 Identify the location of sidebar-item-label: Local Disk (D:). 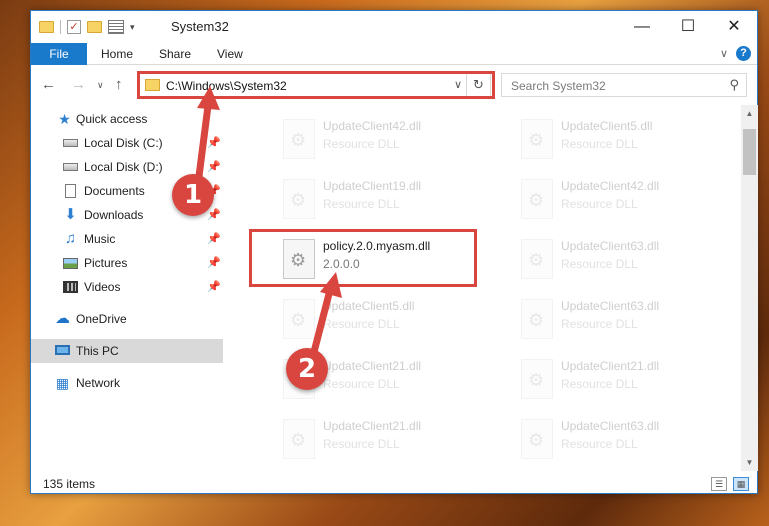
(123, 167).